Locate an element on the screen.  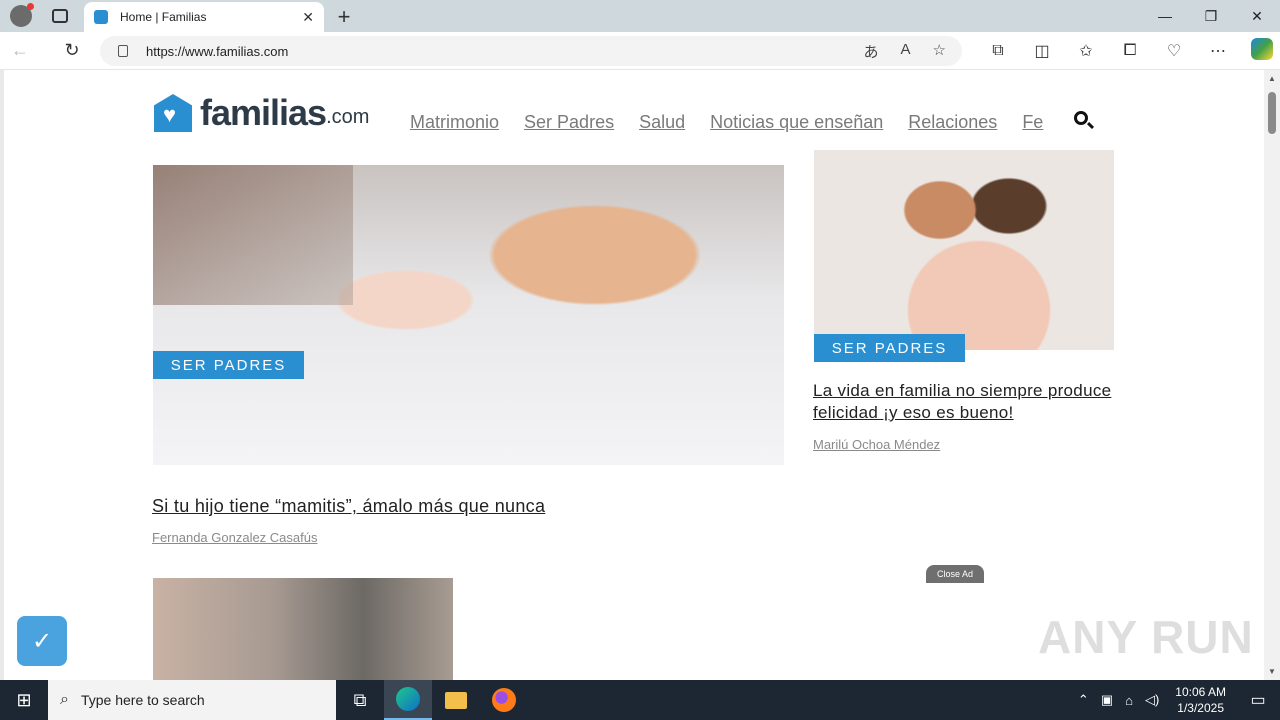
browser-tab-home: Home | Familias ✕ is located at coordinates (204, 17).